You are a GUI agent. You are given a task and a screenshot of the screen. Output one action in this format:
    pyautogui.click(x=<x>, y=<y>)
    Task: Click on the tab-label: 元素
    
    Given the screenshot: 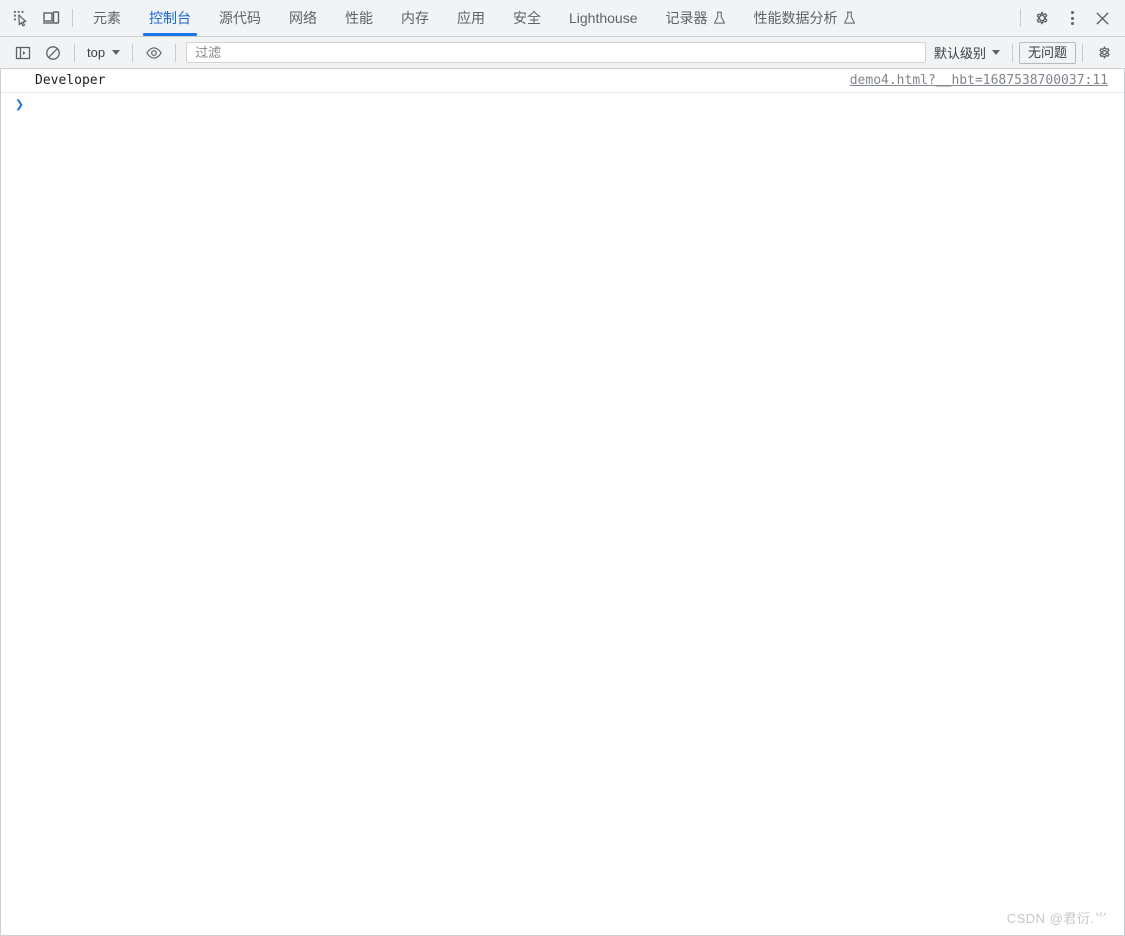 What is the action you would take?
    pyautogui.click(x=107, y=18)
    